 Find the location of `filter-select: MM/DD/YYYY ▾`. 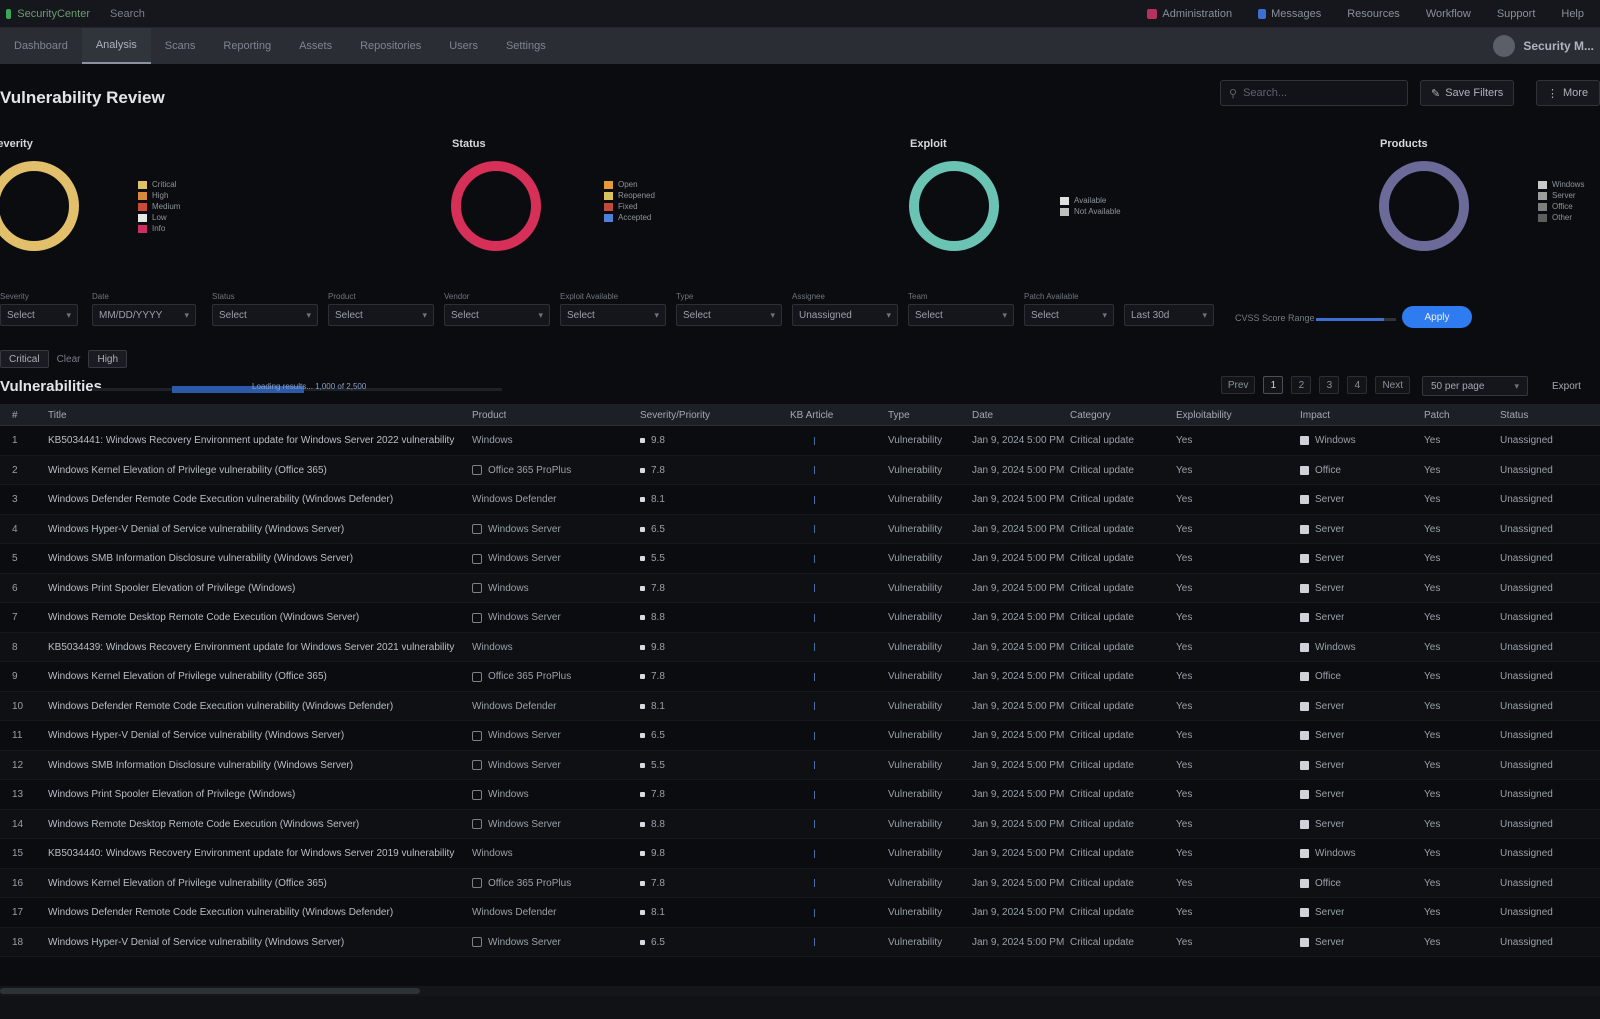

filter-select: MM/DD/YYYY ▾ is located at coordinates (144, 315).